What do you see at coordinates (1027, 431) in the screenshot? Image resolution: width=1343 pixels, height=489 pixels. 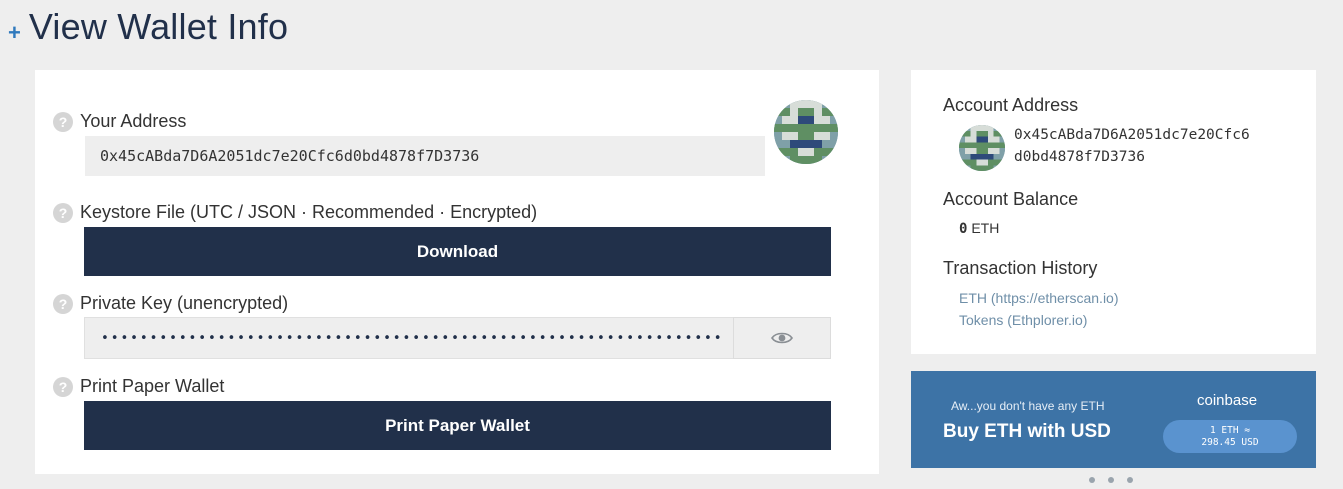 I see `coinbase-title: Buy ETH with USD` at bounding box center [1027, 431].